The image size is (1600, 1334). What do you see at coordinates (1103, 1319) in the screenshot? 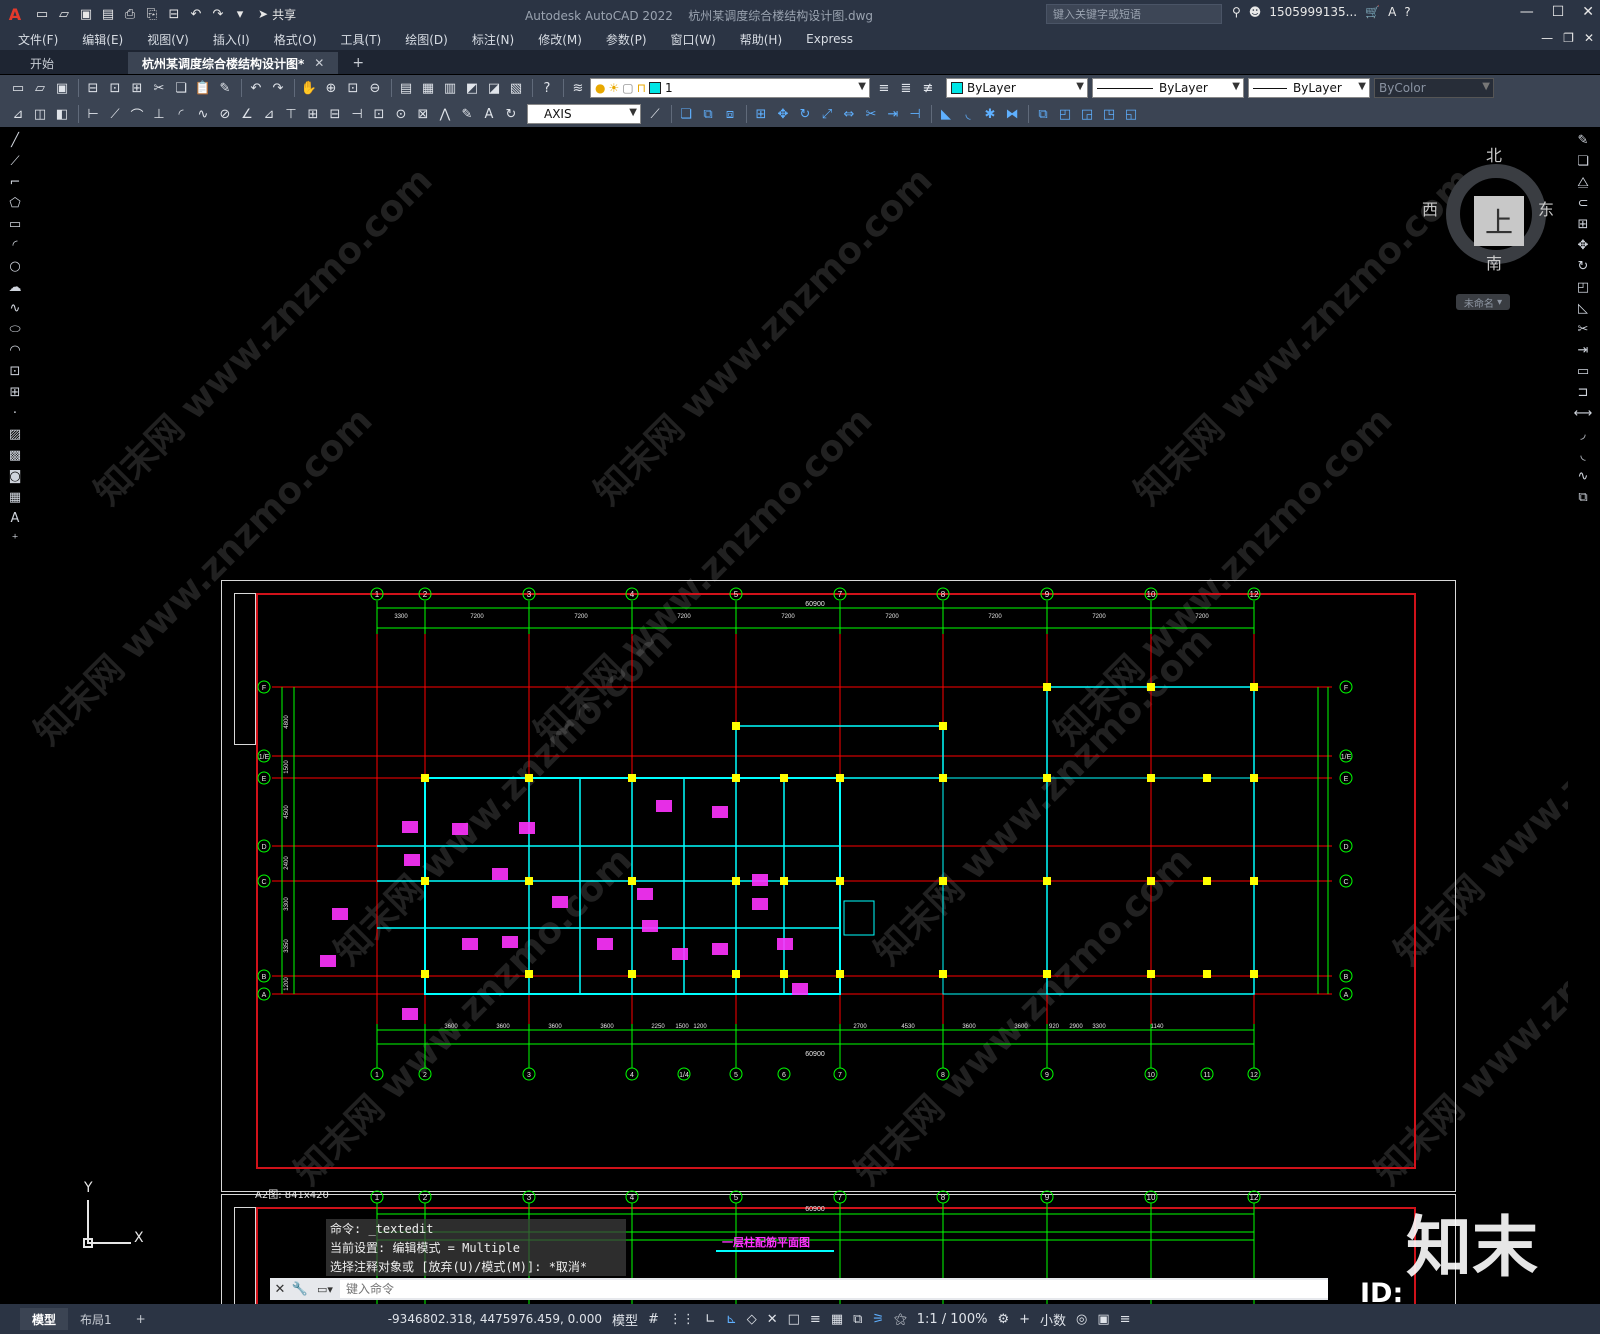
I see `clean-screen-icon: ▣` at bounding box center [1103, 1319].